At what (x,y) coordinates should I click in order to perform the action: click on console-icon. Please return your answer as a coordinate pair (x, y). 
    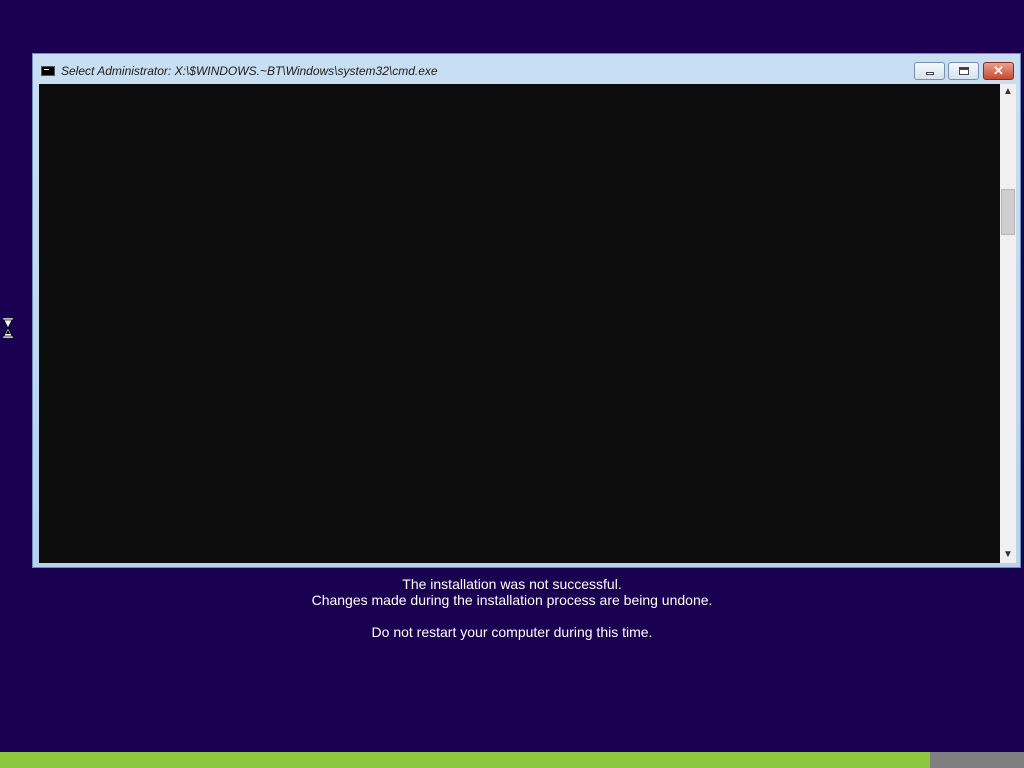
    Looking at the image, I should click on (48, 71).